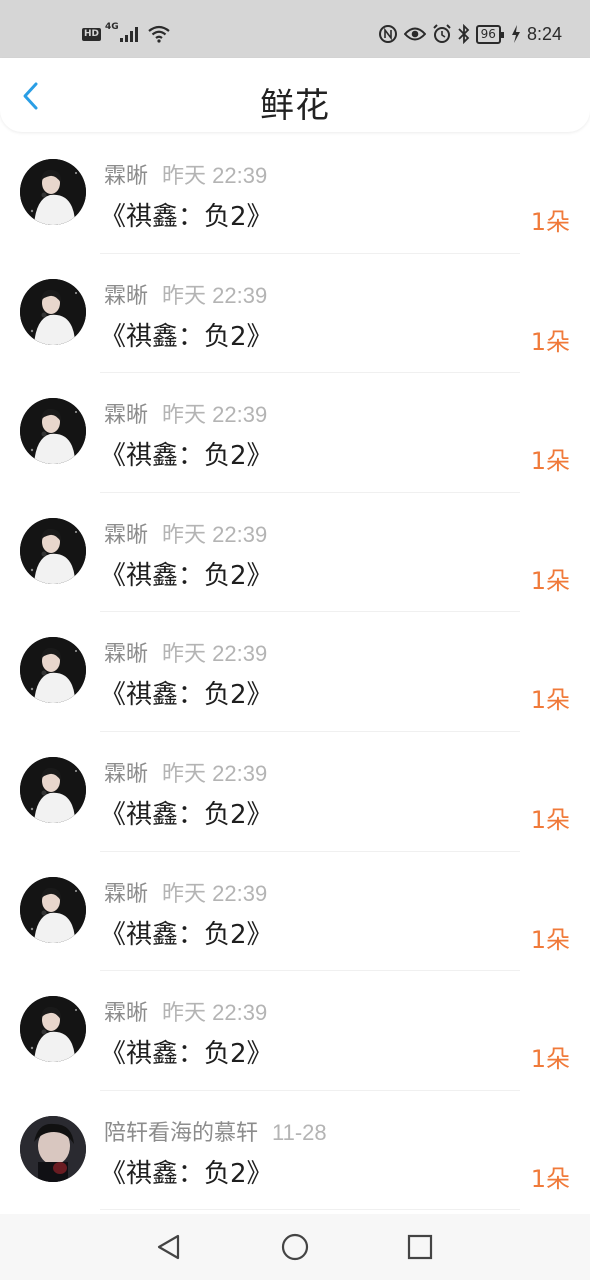 This screenshot has height=1280, width=590. I want to click on sent-time: 11-28, so click(299, 1132).